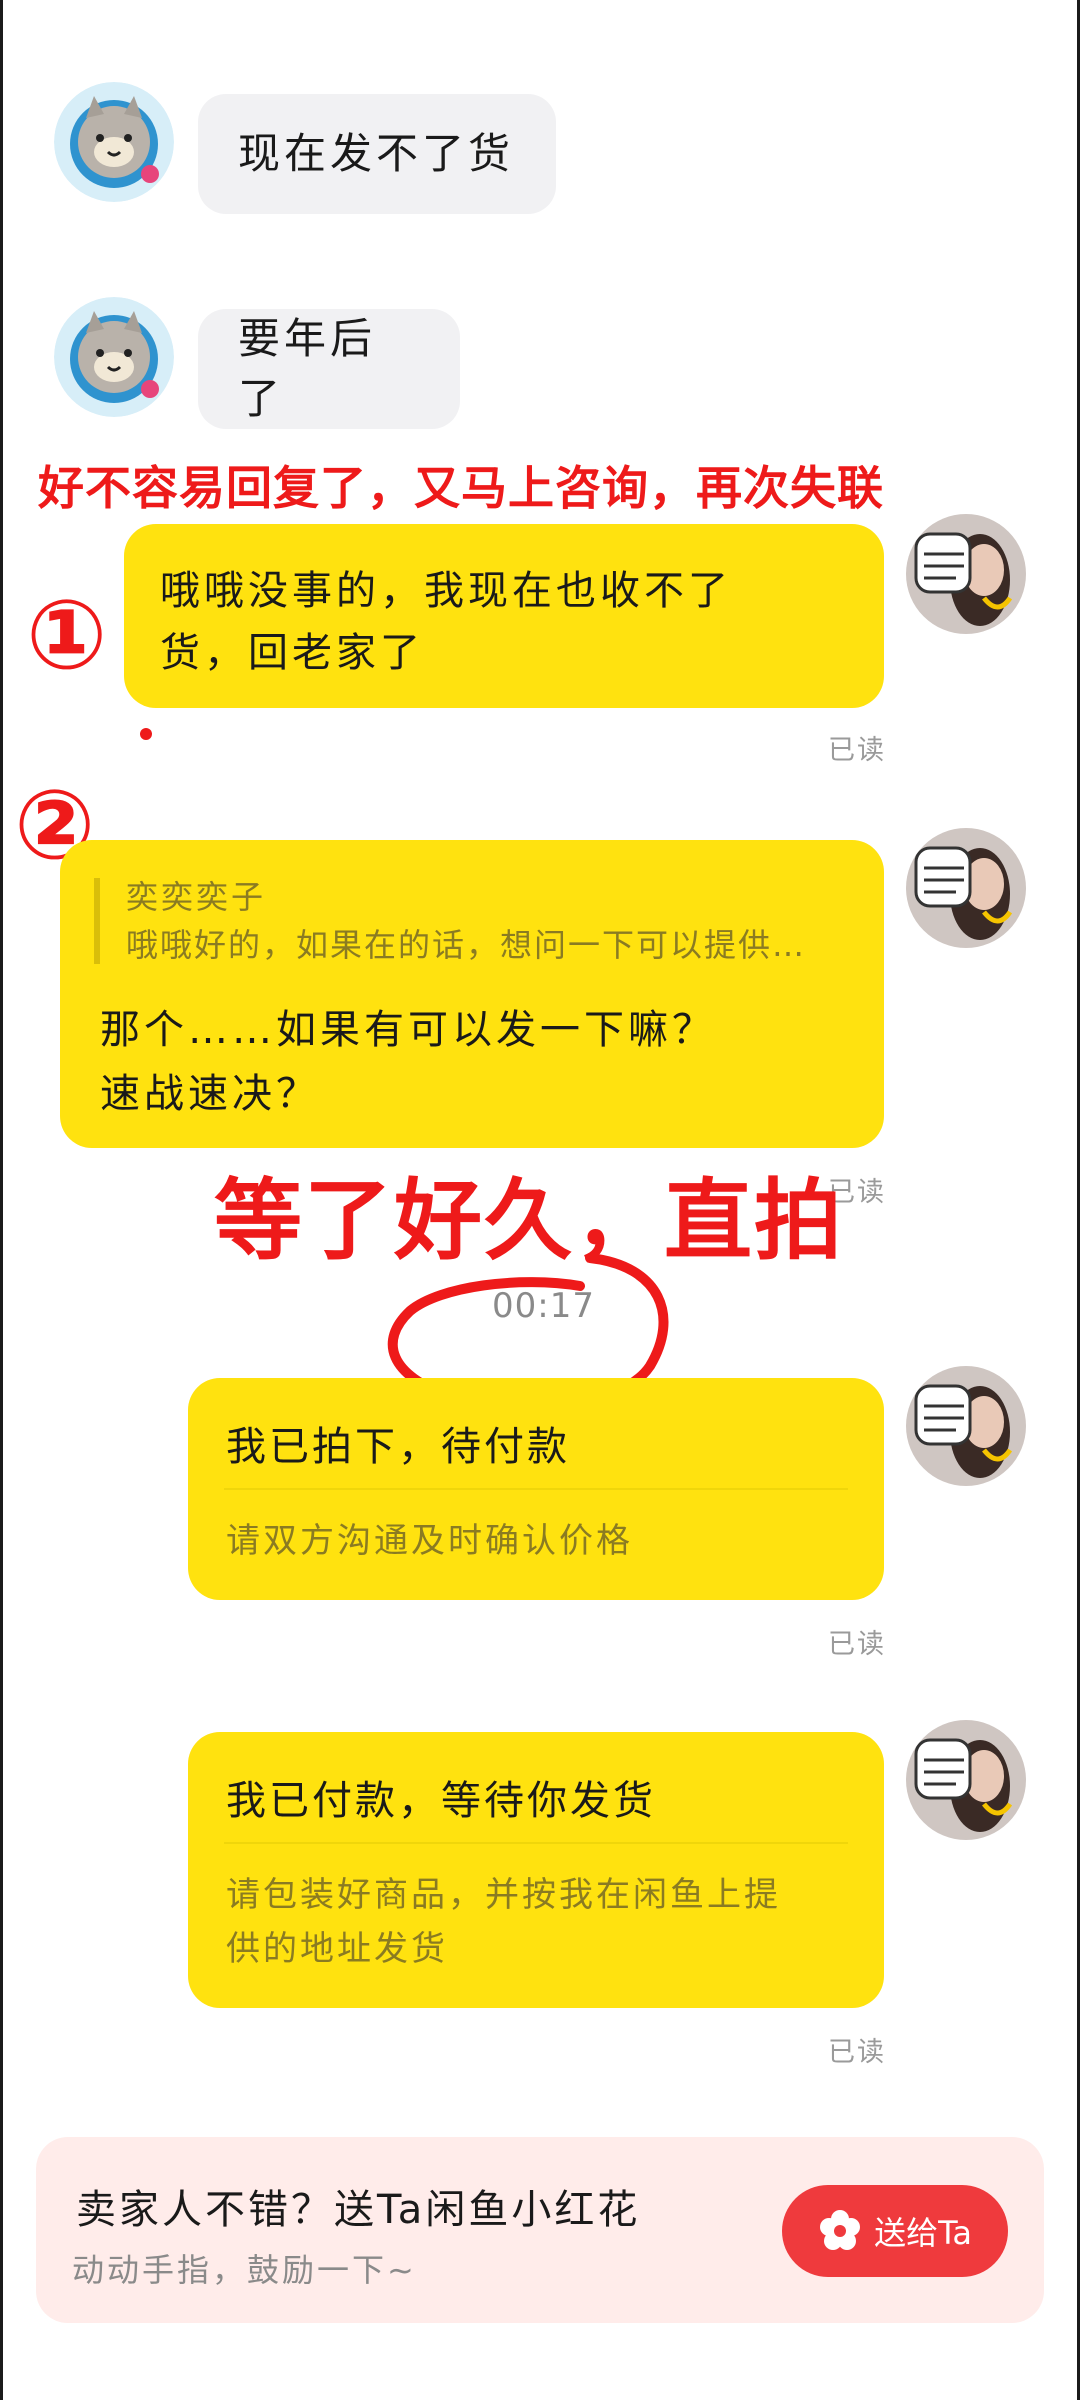 The width and height of the screenshot is (1080, 2400). Describe the element at coordinates (97, 921) in the screenshot. I see `quote-bar` at that location.